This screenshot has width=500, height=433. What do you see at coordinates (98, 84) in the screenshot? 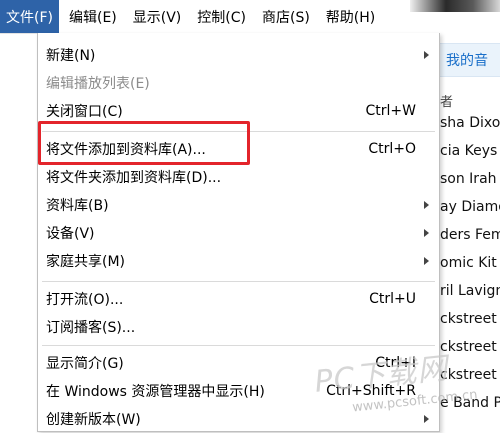
I see `menu-item-label: 编辑播放列表(E)` at bounding box center [98, 84].